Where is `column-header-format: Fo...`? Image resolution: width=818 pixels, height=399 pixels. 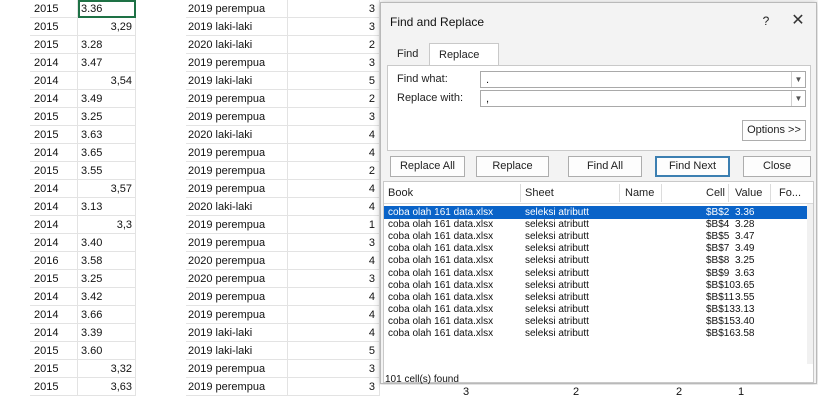
column-header-format: Fo... is located at coordinates (790, 193).